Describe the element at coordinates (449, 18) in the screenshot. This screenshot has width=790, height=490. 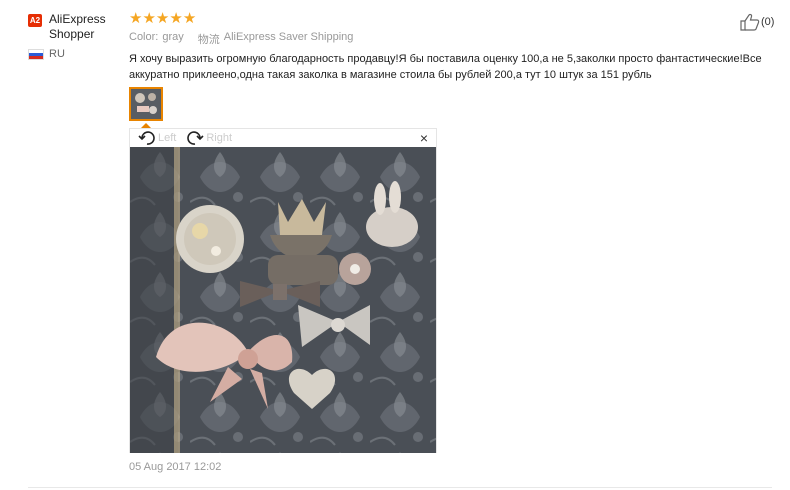
I see `star-rating: ★ ★ ★ ★ ★` at that location.